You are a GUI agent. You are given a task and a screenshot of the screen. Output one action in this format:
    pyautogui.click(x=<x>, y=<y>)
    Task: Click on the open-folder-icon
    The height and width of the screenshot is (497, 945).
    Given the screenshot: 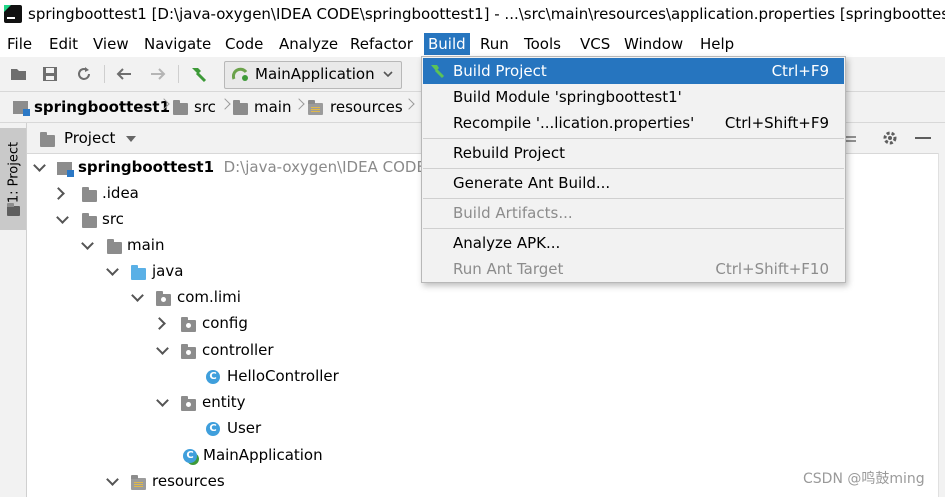 What is the action you would take?
    pyautogui.click(x=19, y=74)
    